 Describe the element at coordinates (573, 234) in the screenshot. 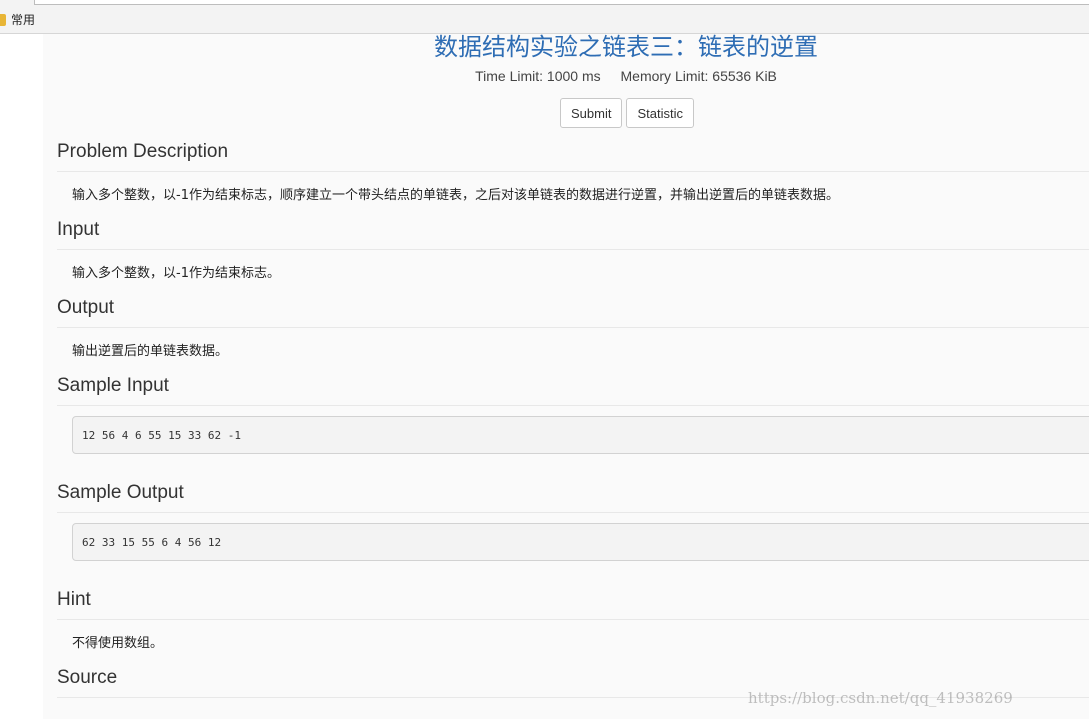

I see `input-heading: Input` at that location.